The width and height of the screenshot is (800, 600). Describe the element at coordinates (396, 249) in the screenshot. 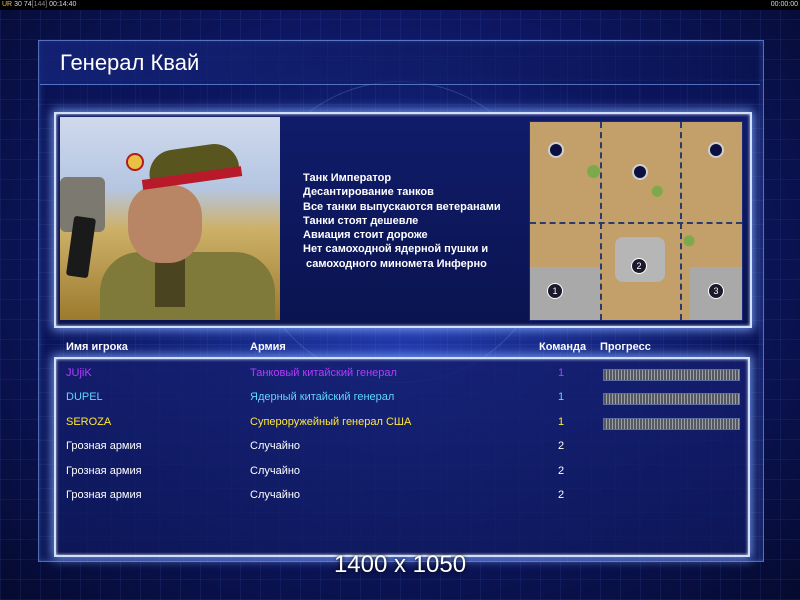

I see `general-trait-item: Нет самоходной ядерной пушки и` at that location.